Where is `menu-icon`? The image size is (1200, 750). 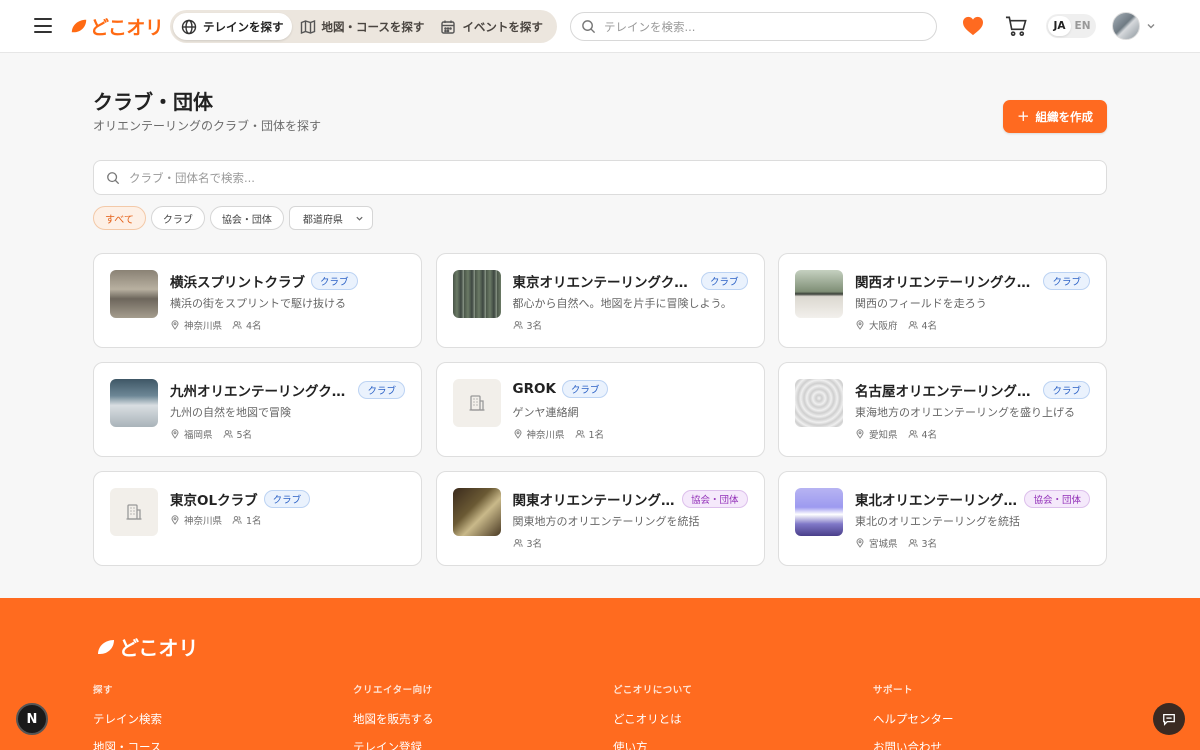
menu-icon is located at coordinates (43, 25).